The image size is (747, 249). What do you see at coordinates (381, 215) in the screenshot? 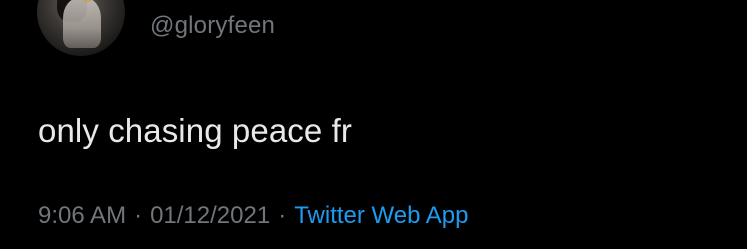
I see `tweet-source-link: Twitter Web App` at bounding box center [381, 215].